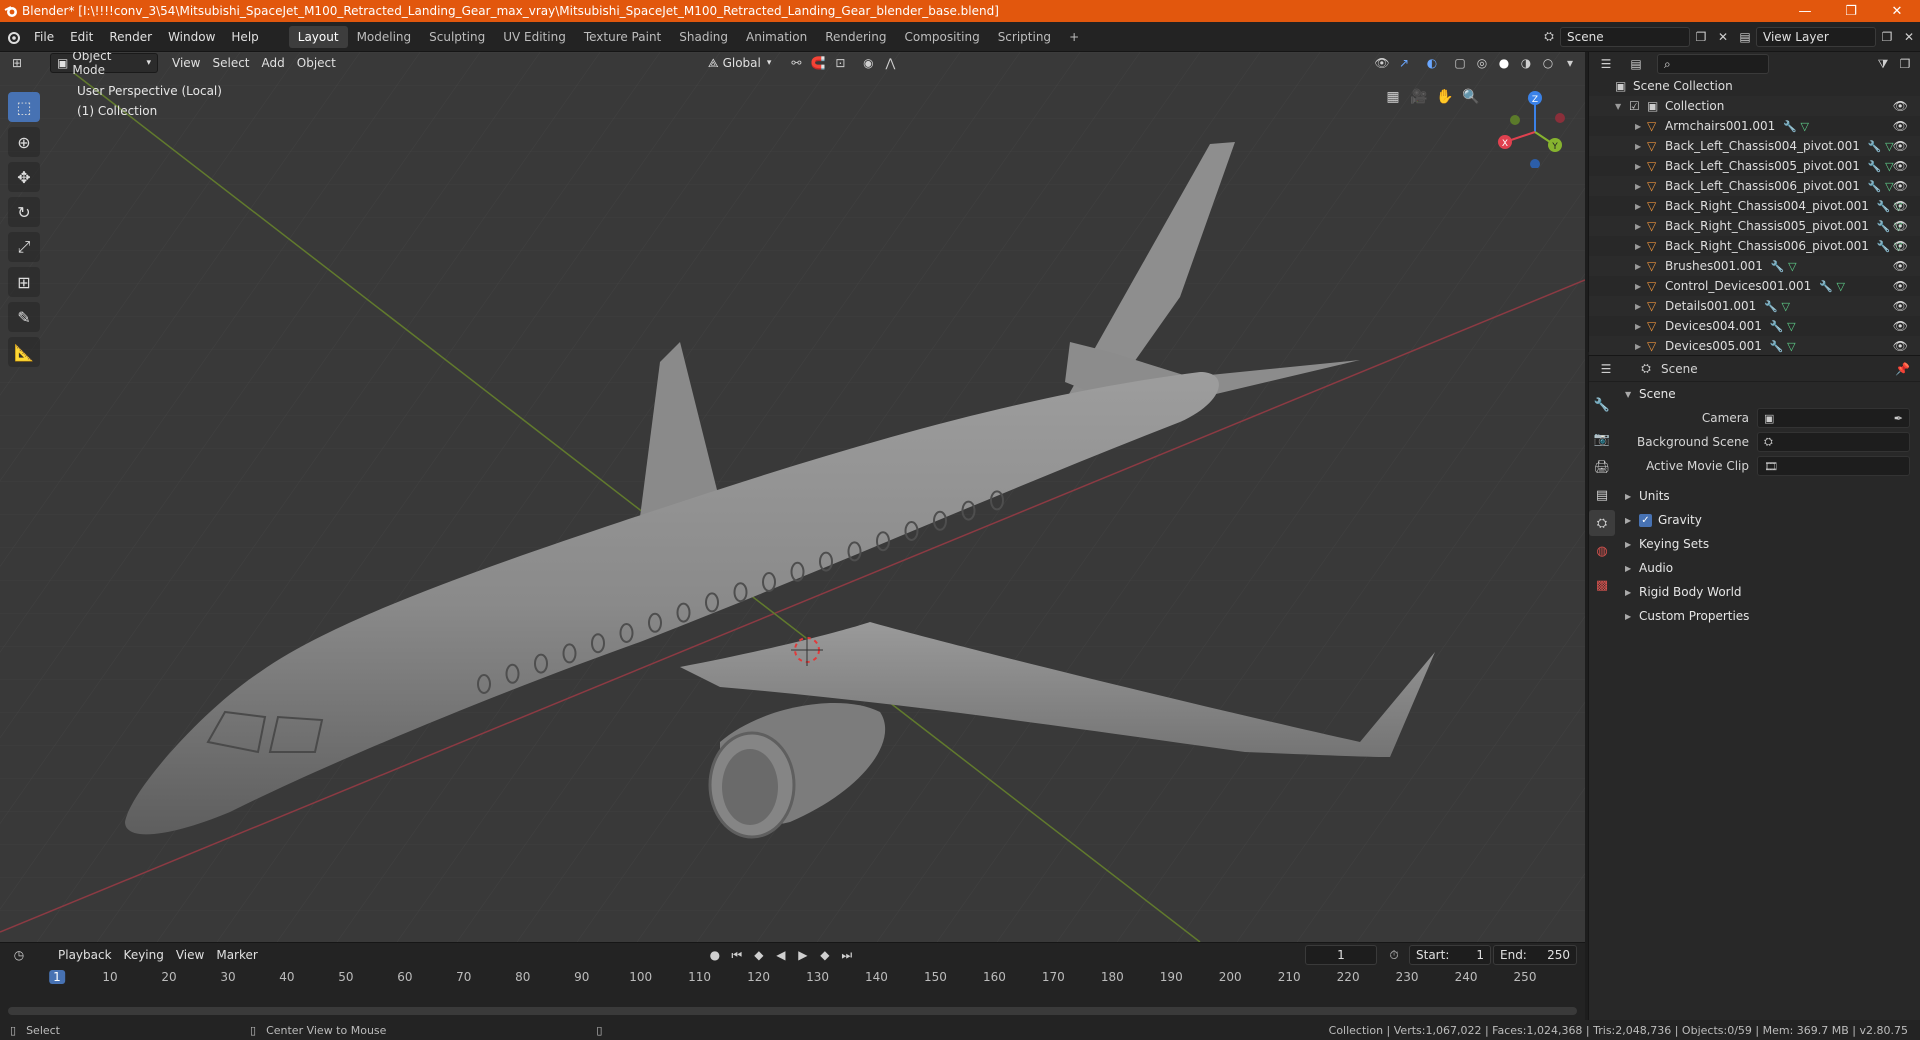 Image resolution: width=1920 pixels, height=1040 pixels. I want to click on menu-file: File, so click(44, 37).